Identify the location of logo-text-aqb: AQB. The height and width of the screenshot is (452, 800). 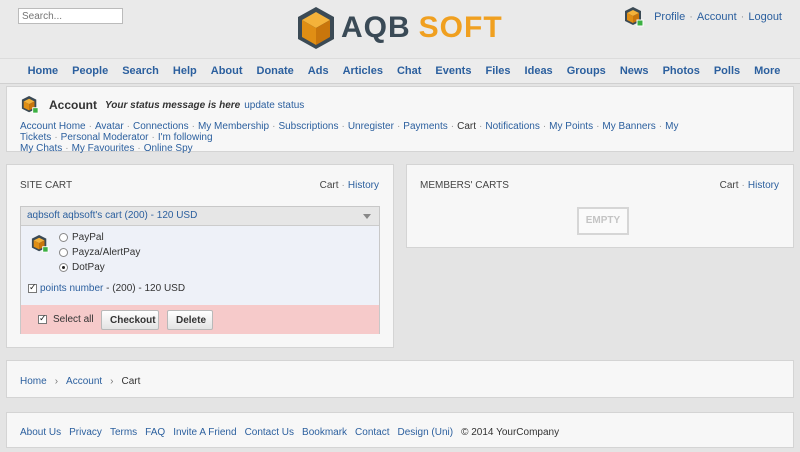
(376, 27).